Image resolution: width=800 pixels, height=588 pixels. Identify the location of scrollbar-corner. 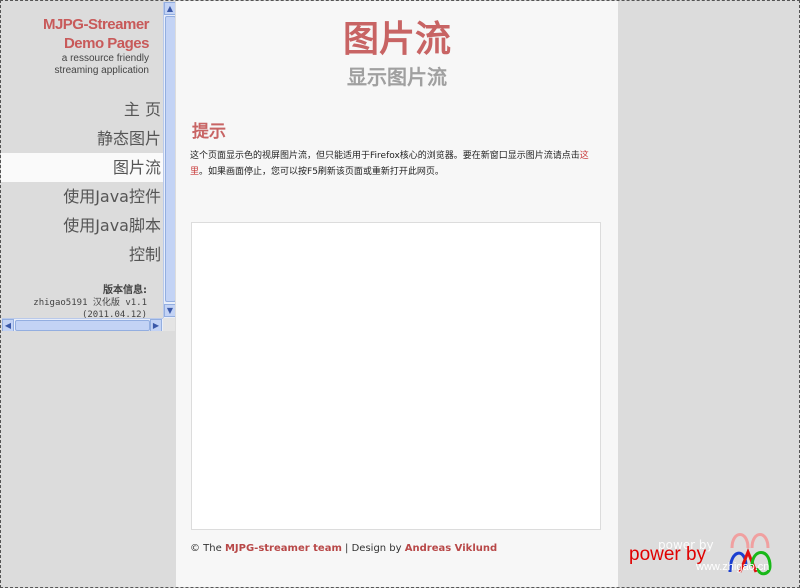
(169, 324).